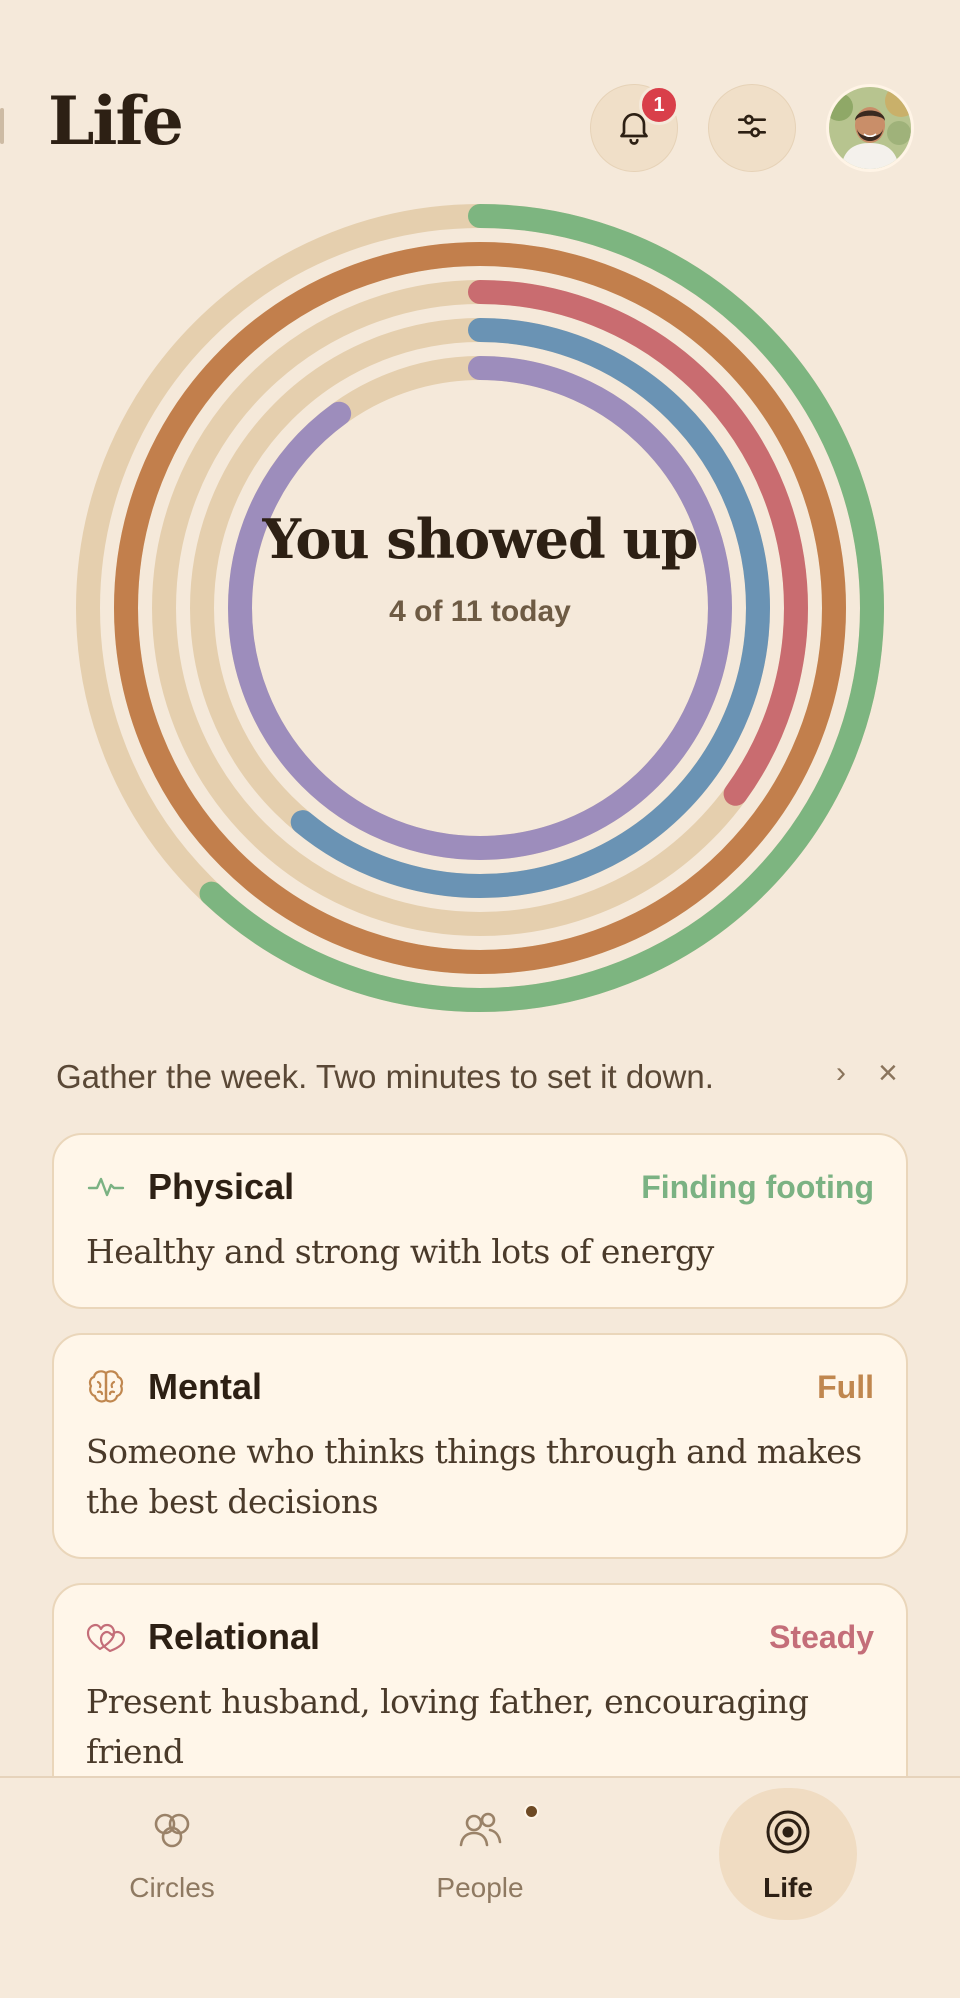  I want to click on avatar, so click(870, 128).